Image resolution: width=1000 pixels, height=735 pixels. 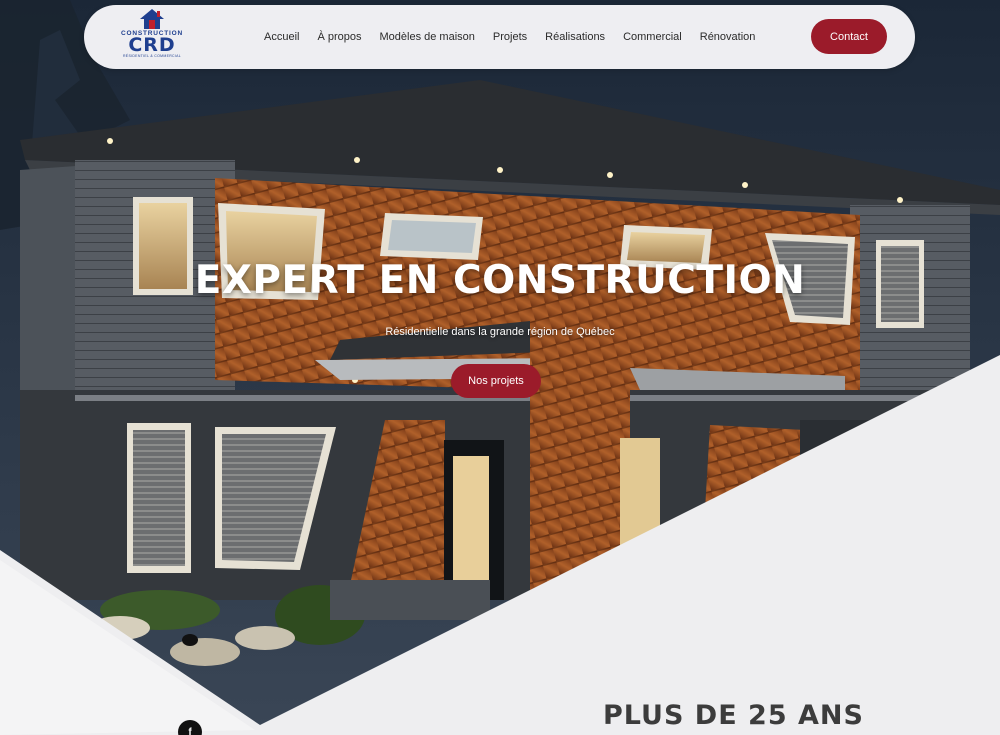 I want to click on logo-mark: CRD, so click(x=152, y=45).